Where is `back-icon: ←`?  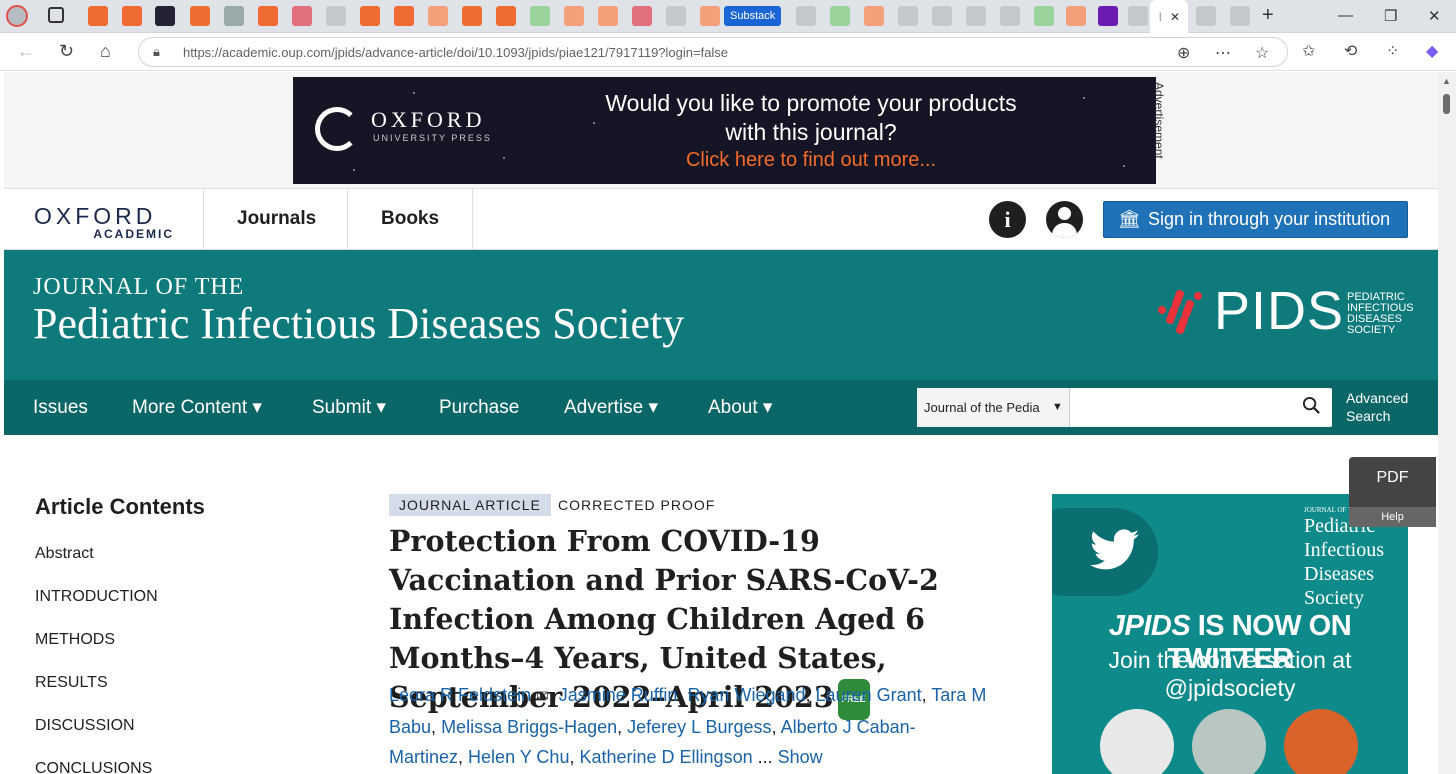
back-icon: ← is located at coordinates (26, 51).